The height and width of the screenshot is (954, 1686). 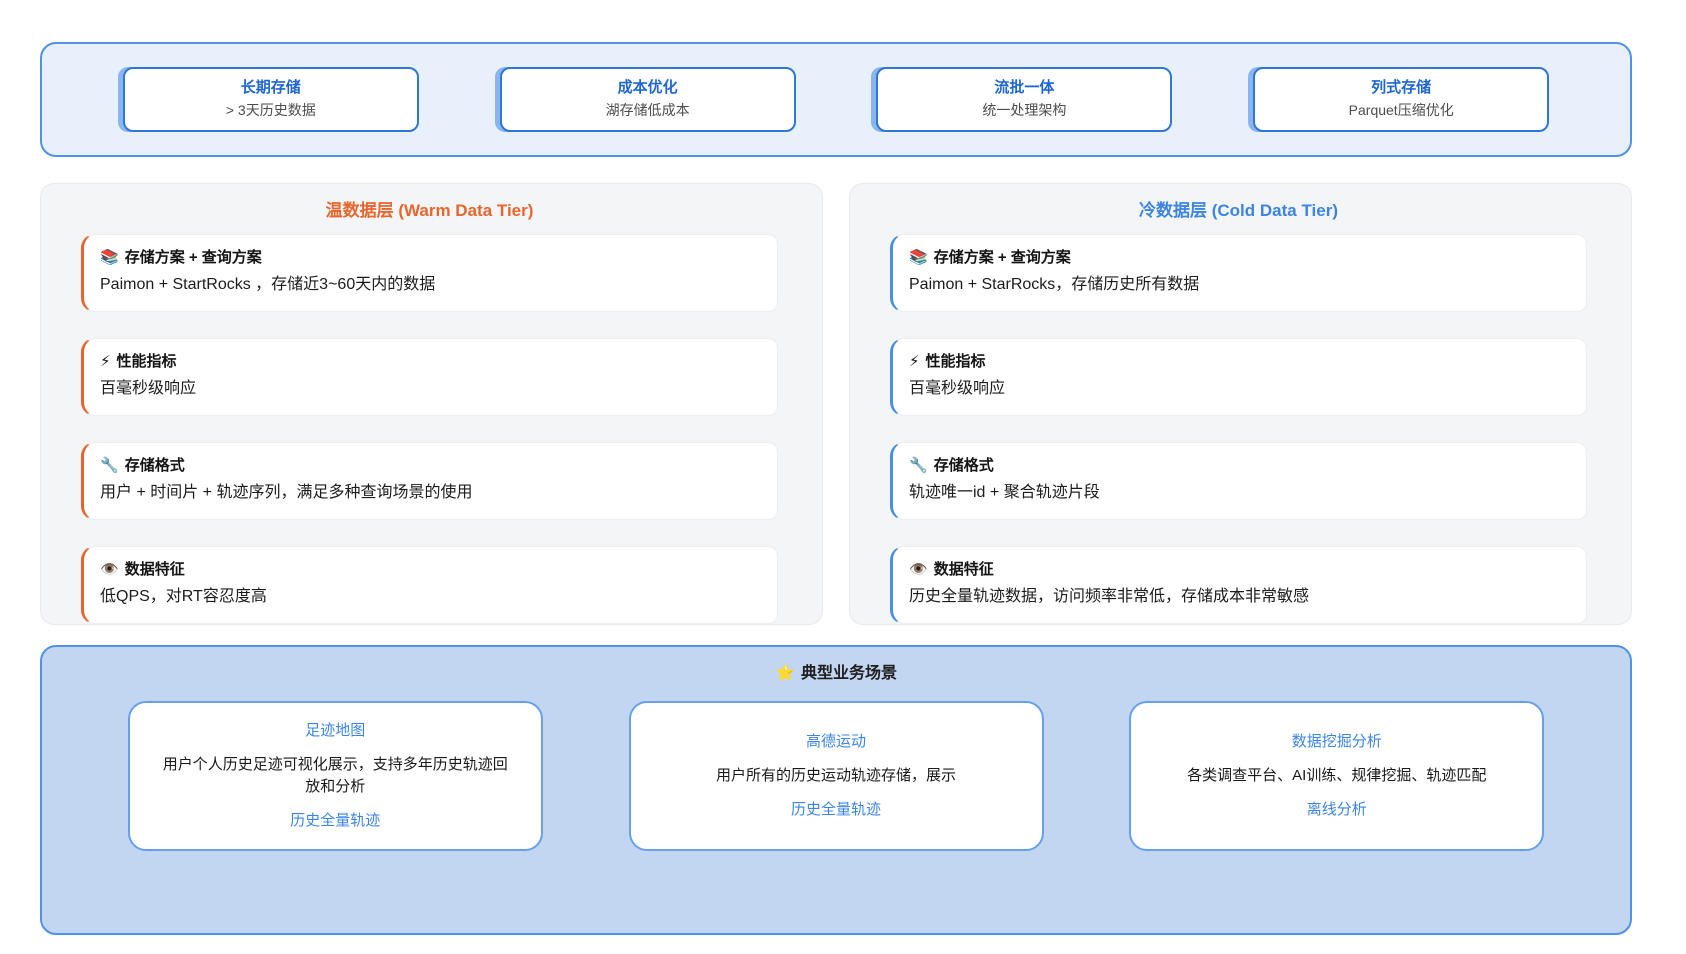 What do you see at coordinates (1004, 492) in the screenshot?
I see `card-body: 轨迹唯一id + 聚合轨迹片段` at bounding box center [1004, 492].